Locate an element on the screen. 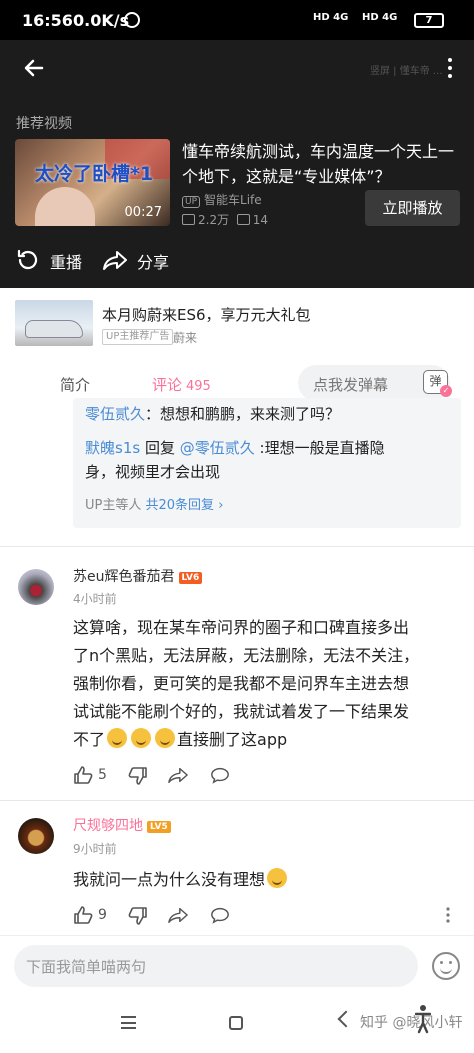 Image resolution: width=474 pixels, height=1053 pixels. ad-tag: UP主推荐广告 is located at coordinates (138, 337).